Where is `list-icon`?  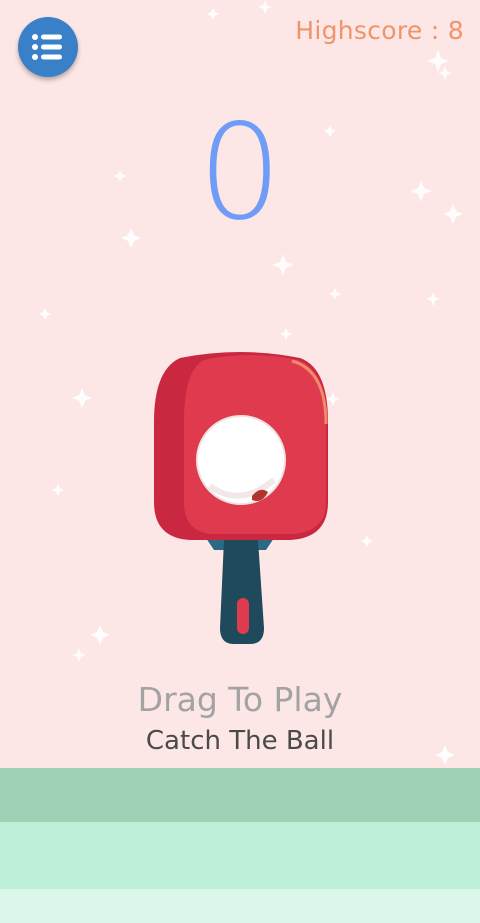
list-icon is located at coordinates (47, 47).